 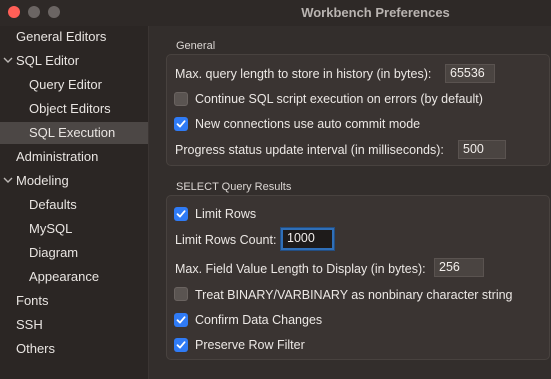 I want to click on auto-commit-checkbox, so click(x=181, y=124).